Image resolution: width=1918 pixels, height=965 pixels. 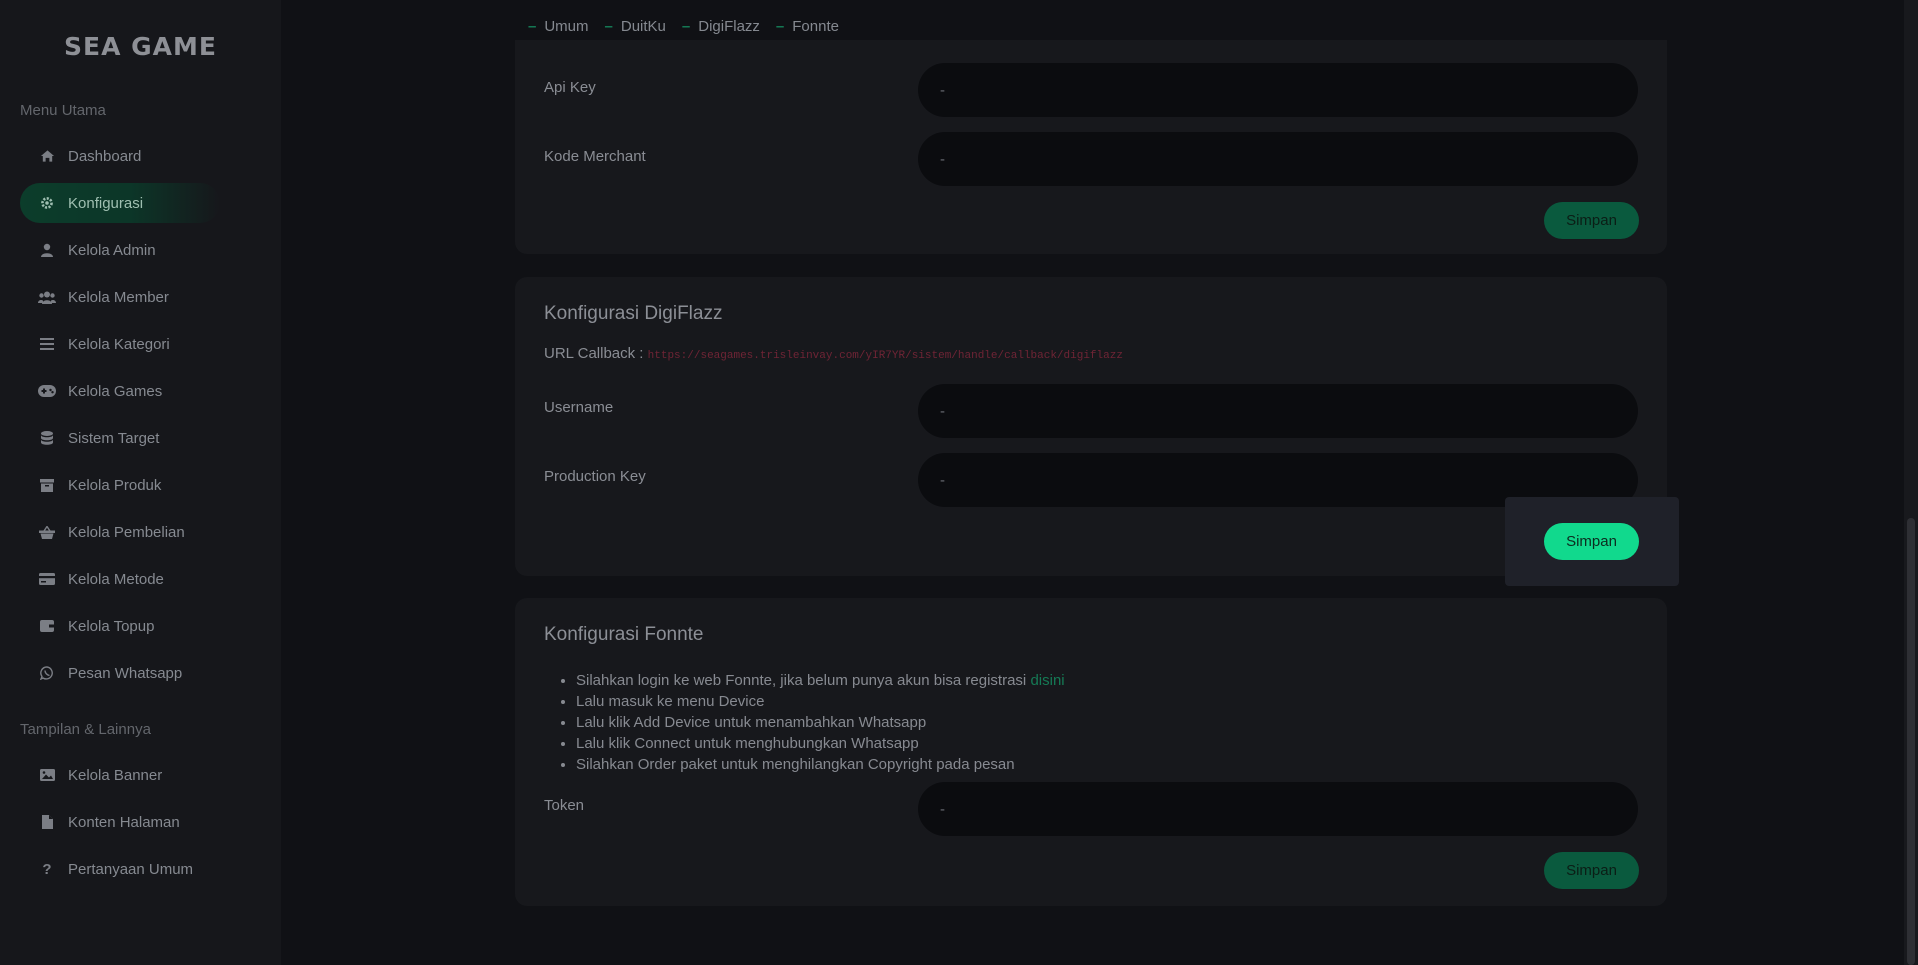 What do you see at coordinates (624, 634) in the screenshot?
I see `fonnte-title: Konfigurasi Fonnte` at bounding box center [624, 634].